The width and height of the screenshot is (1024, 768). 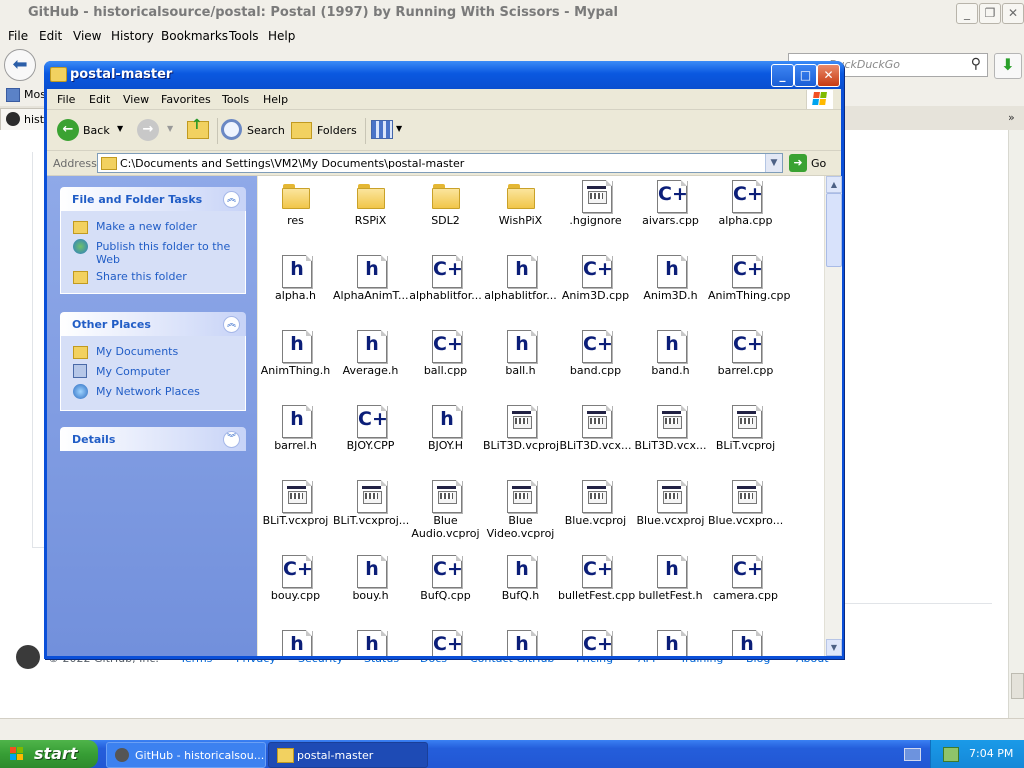 I want to click on file-item: C+ ball.cpp, so click(x=445, y=363).